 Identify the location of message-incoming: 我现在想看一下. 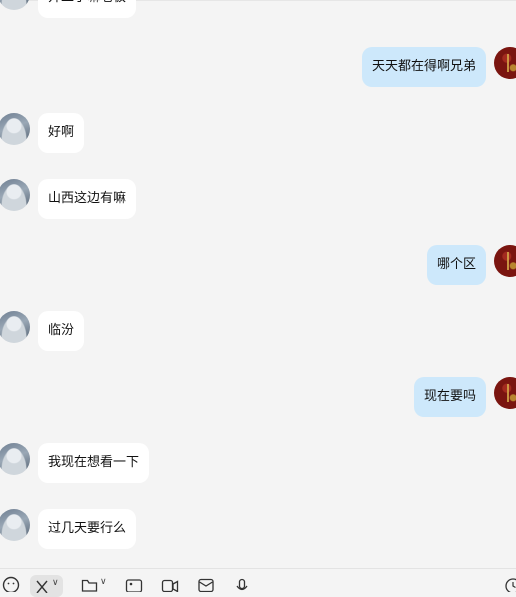
(75, 463).